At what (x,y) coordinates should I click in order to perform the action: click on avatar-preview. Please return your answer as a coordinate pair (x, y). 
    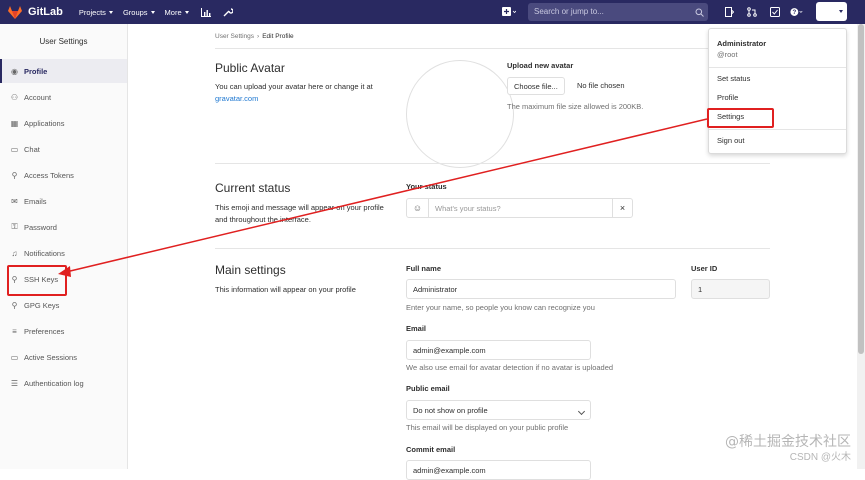
    Looking at the image, I should click on (460, 114).